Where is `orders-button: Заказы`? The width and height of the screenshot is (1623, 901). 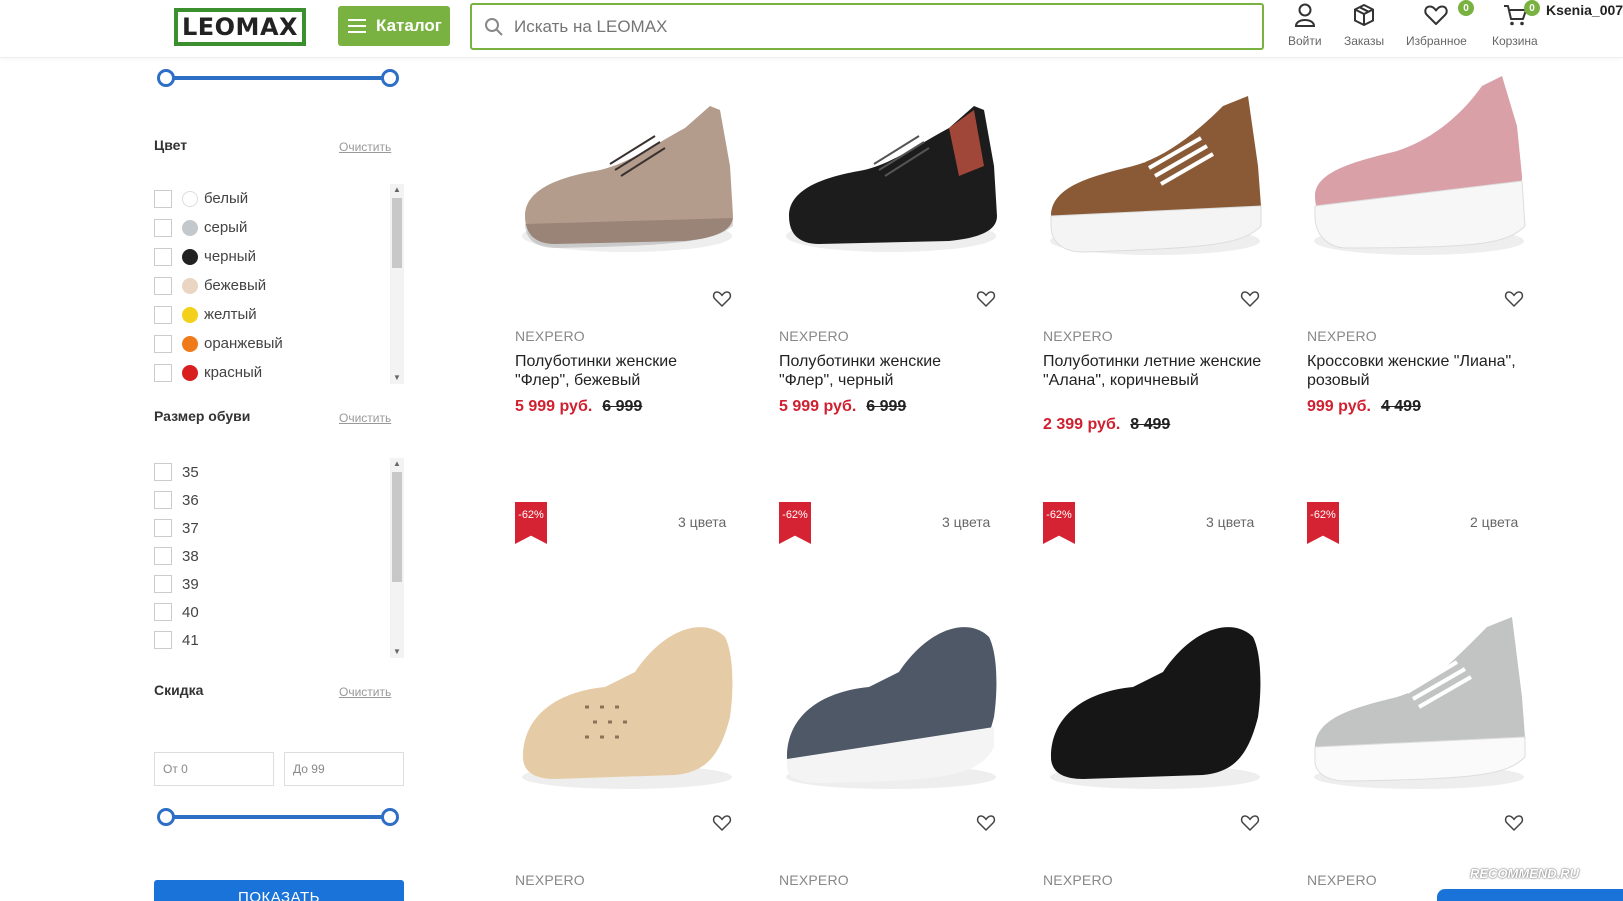
orders-button: Заказы is located at coordinates (1364, 25).